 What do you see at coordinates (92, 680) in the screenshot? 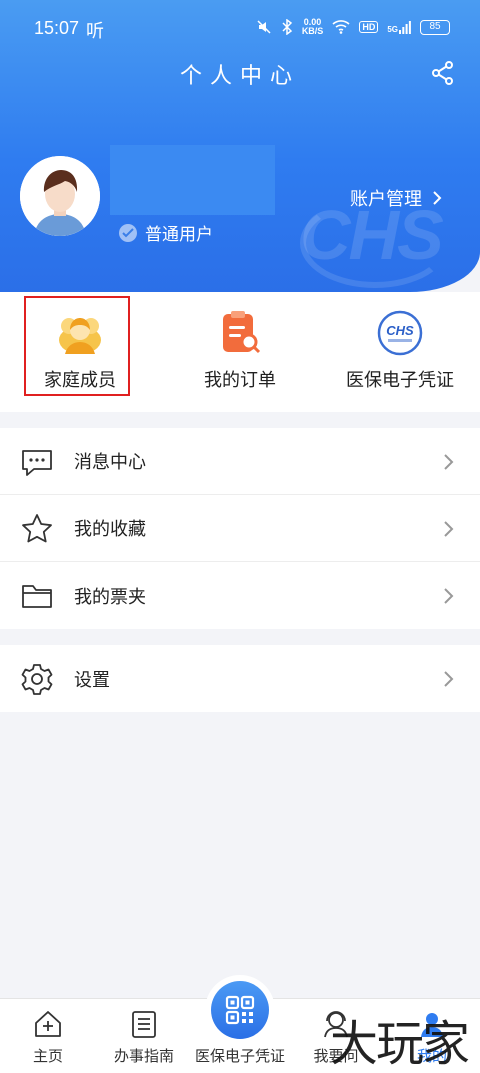
I see `menu-label: 设置` at bounding box center [92, 680].